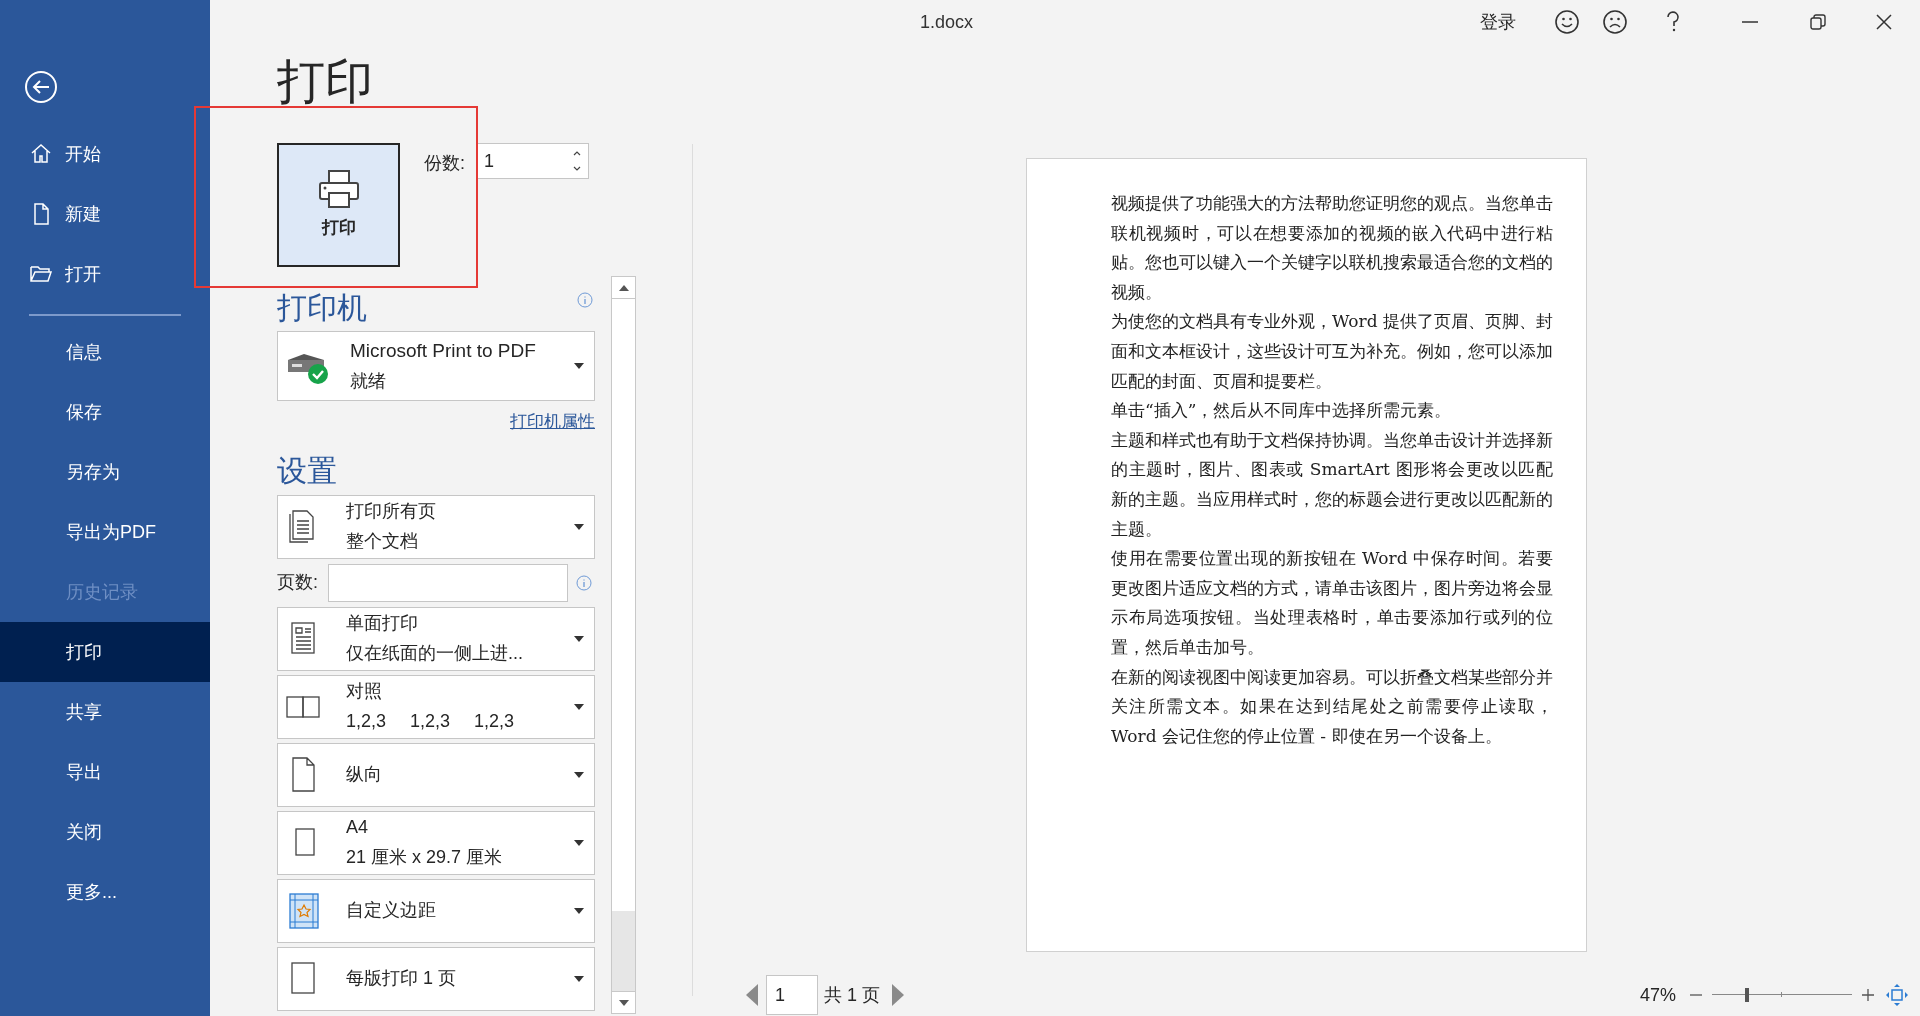  Describe the element at coordinates (1782, 995) in the screenshot. I see `zoom-slider` at that location.